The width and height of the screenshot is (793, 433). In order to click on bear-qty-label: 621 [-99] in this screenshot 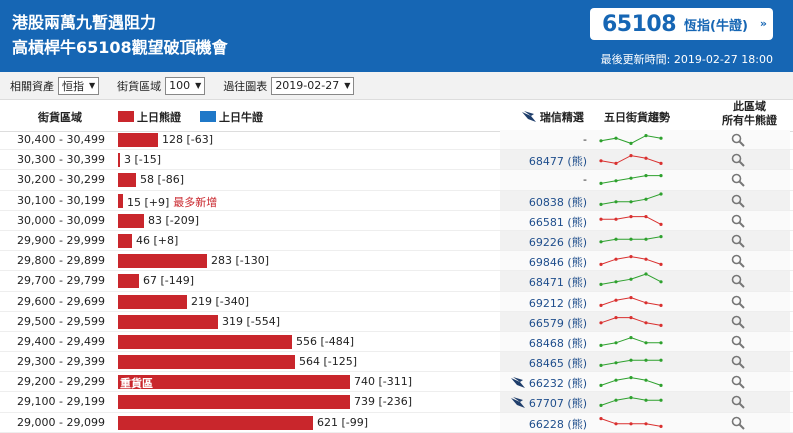, I will do `click(342, 422)`.